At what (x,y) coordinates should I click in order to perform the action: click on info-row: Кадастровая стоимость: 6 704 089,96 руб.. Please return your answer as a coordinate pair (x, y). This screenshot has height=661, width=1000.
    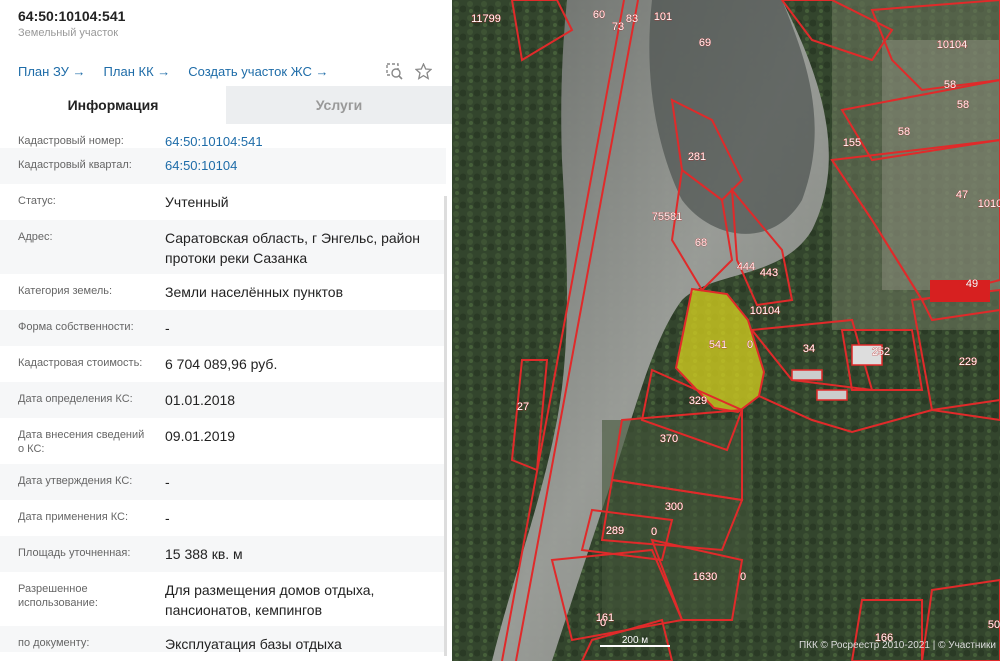
    Looking at the image, I should click on (223, 364).